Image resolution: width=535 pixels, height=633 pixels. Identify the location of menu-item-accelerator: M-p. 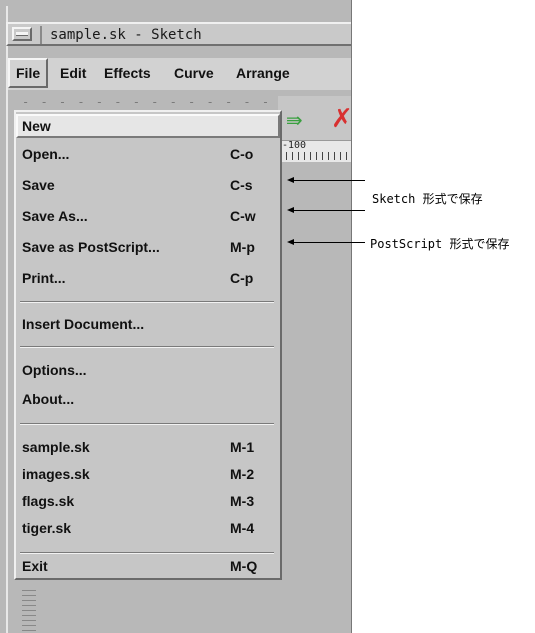
(242, 247).